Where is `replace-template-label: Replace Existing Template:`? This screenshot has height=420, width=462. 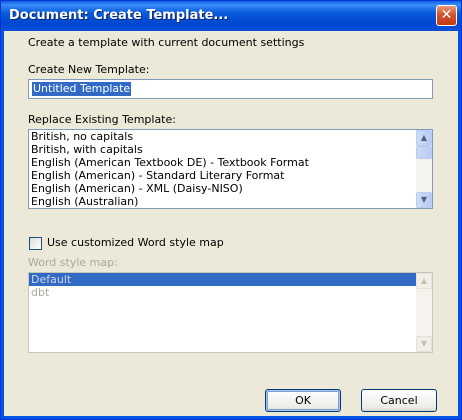
replace-template-label: Replace Existing Template: is located at coordinates (102, 119).